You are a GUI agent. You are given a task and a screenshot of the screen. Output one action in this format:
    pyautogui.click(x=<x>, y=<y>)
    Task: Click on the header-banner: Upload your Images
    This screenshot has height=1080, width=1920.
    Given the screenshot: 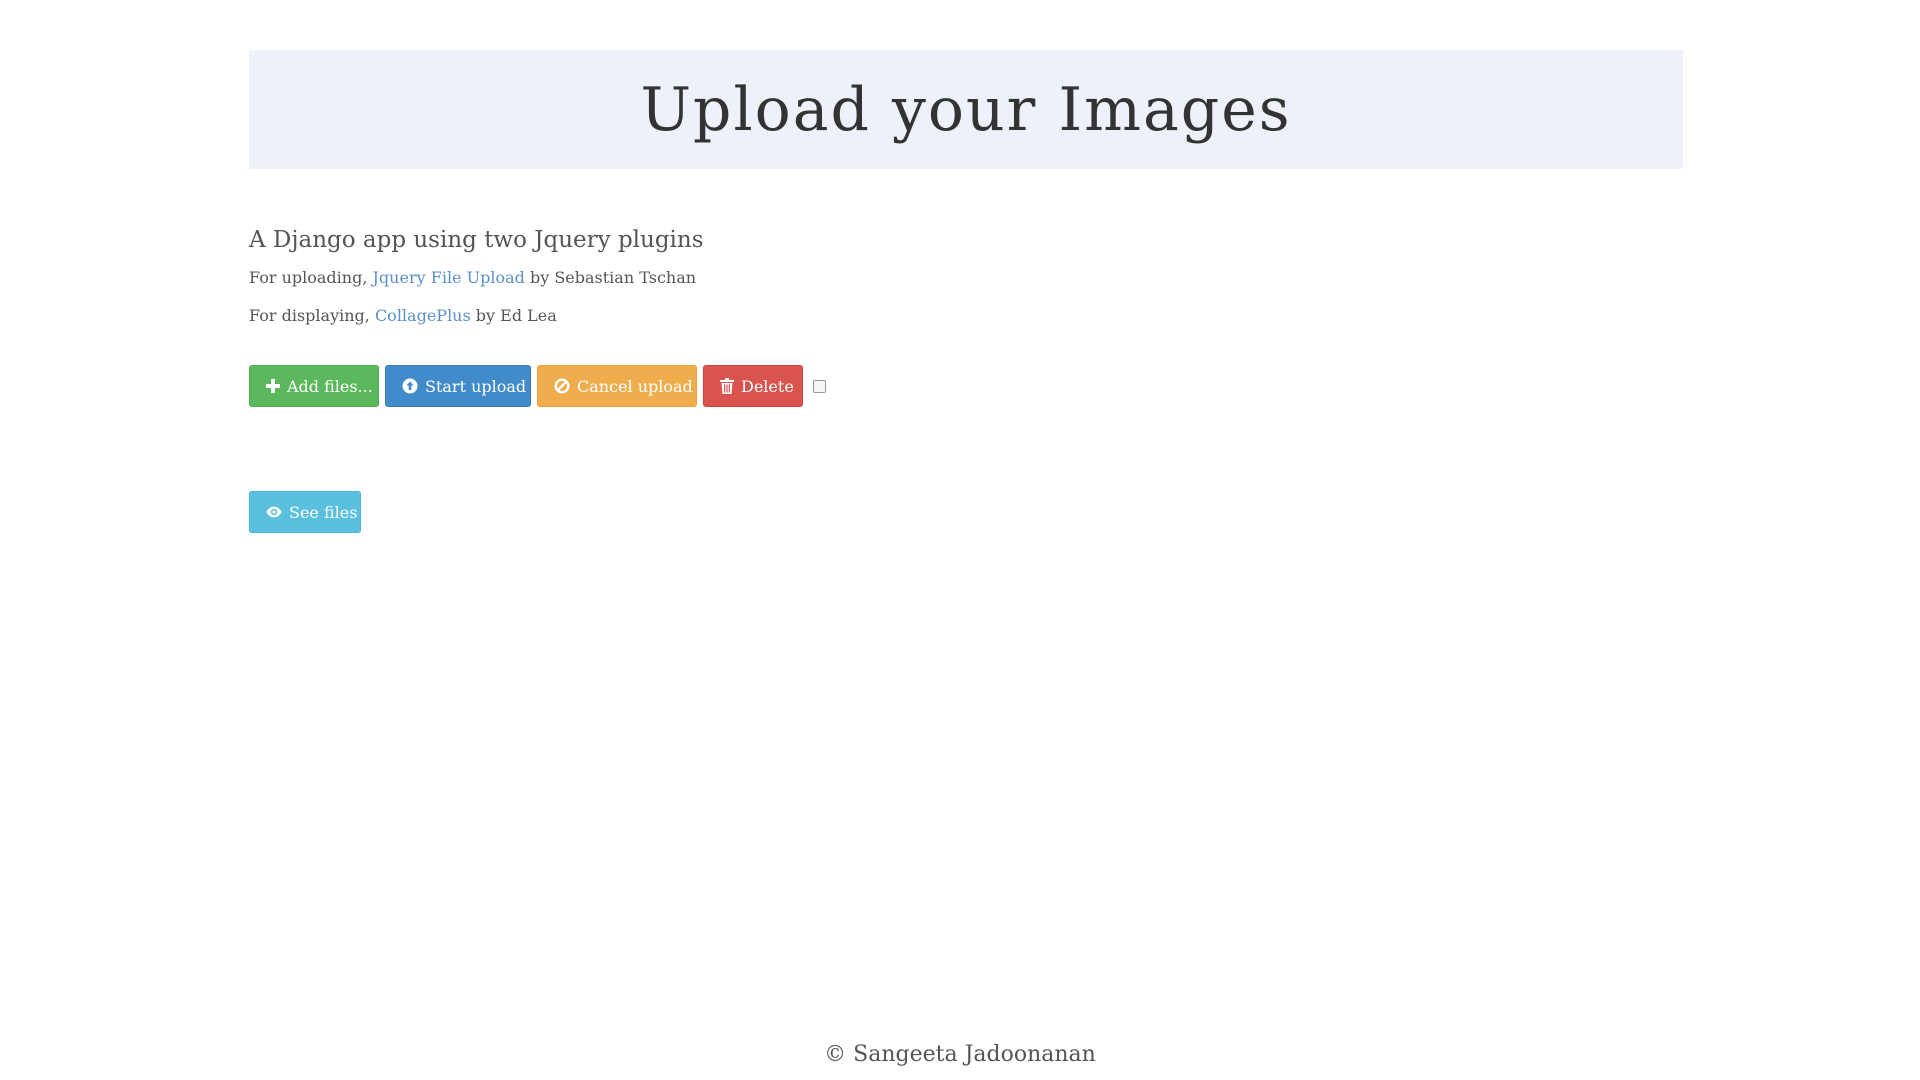 What is the action you would take?
    pyautogui.click(x=966, y=109)
    